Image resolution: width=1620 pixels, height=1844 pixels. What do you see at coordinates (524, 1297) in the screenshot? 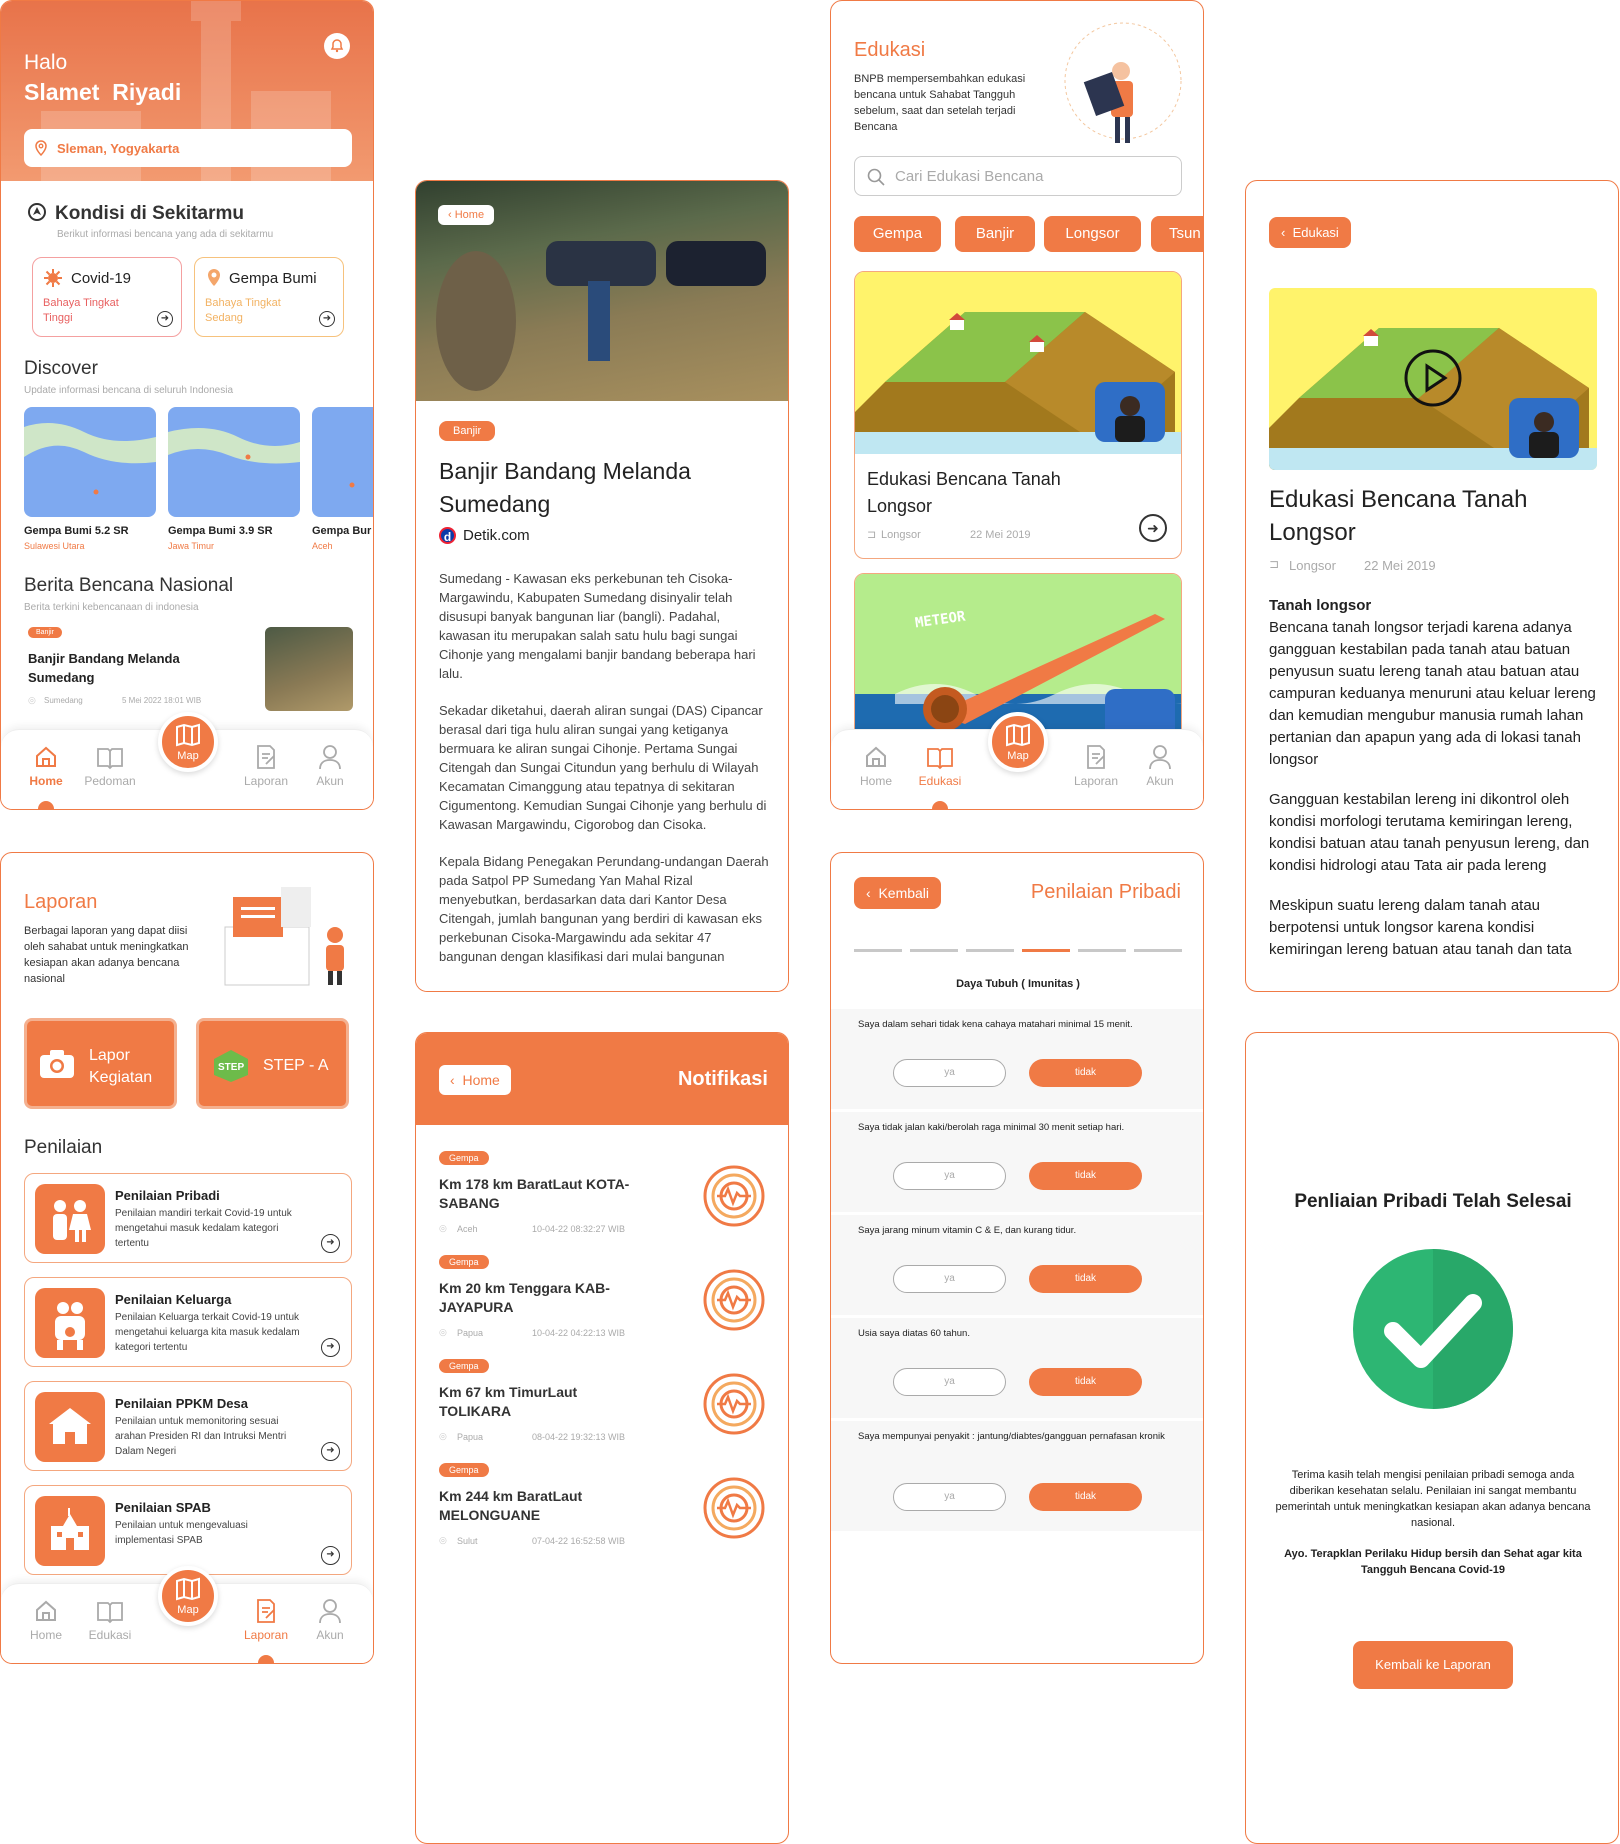
I see `notif-item-title: Km 20 km Tenggara KAB-JAYAPURA` at bounding box center [524, 1297].